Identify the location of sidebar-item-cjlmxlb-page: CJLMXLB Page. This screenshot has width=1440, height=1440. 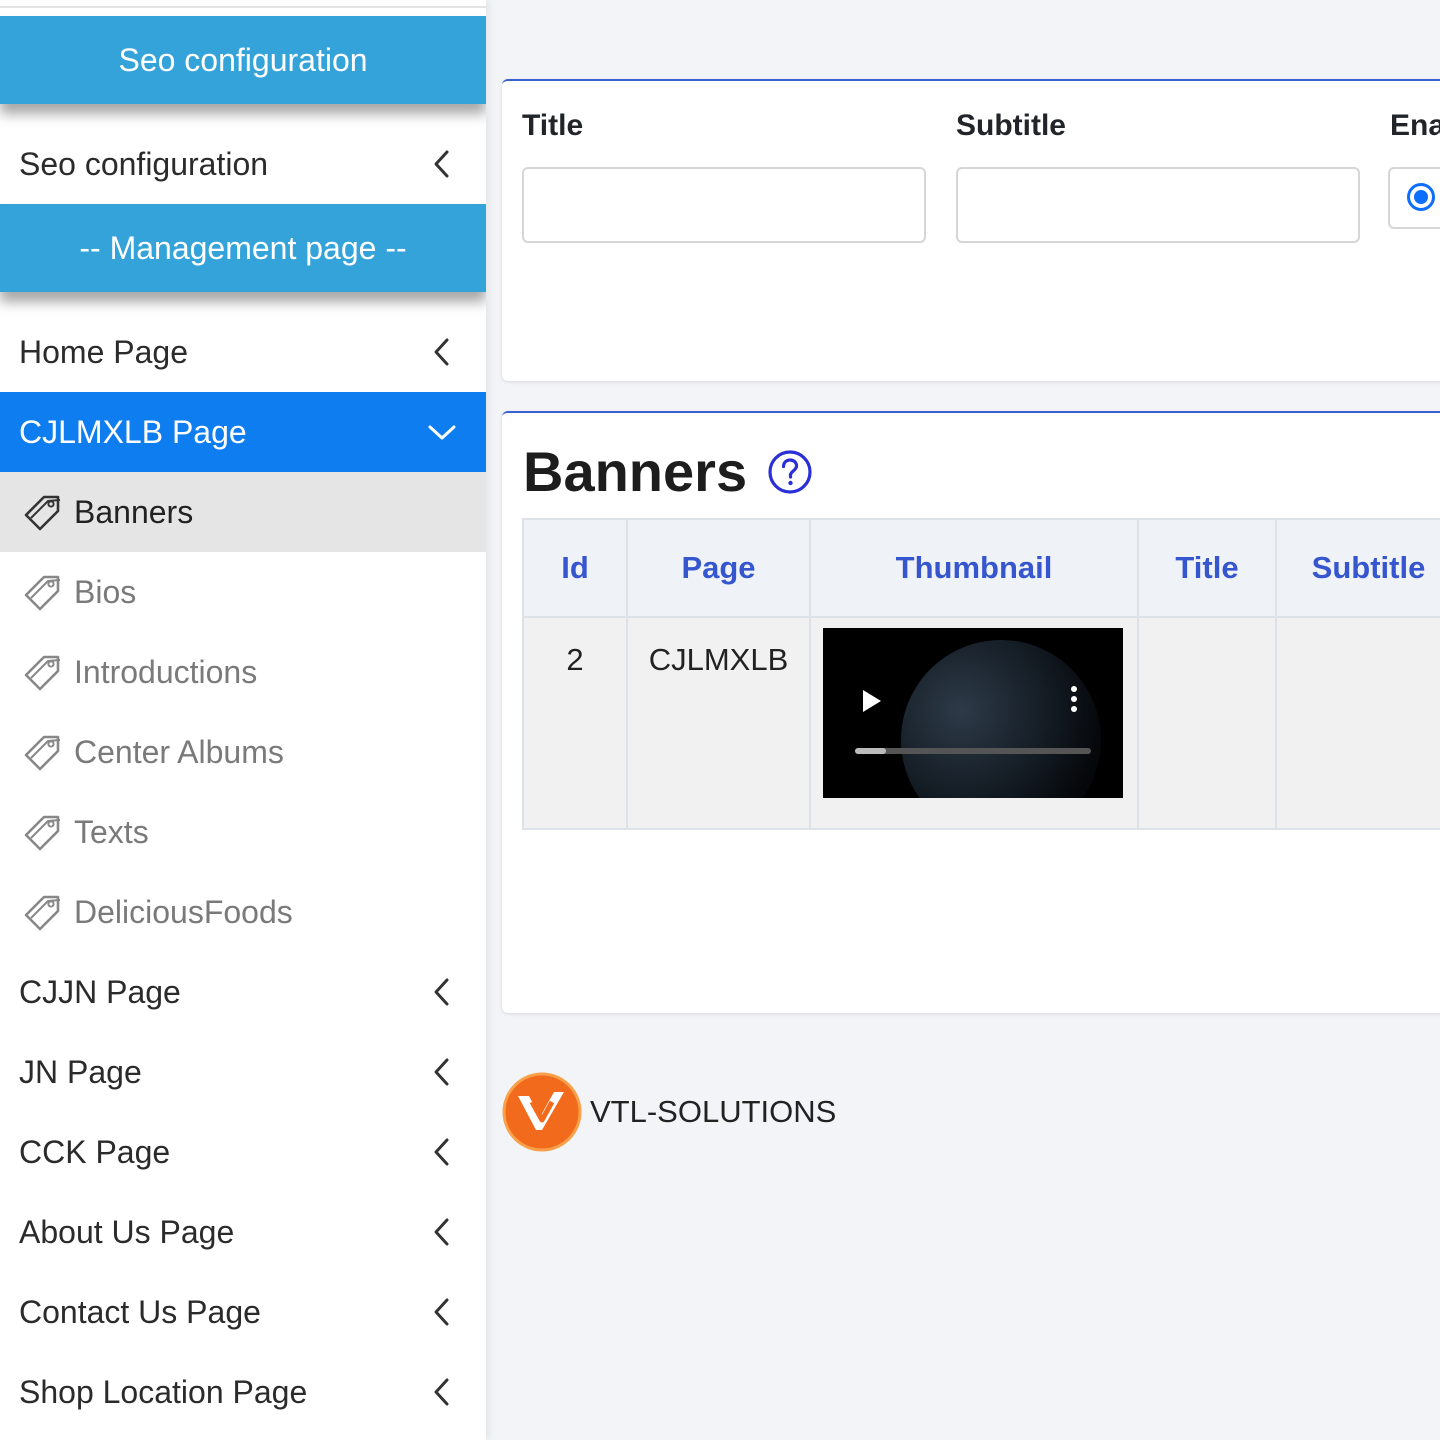
(243, 432).